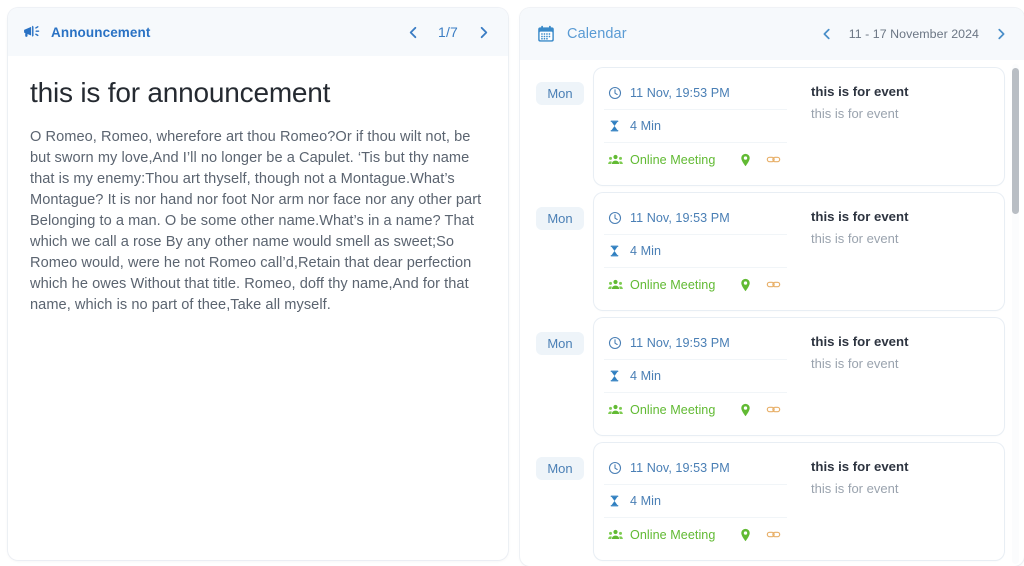  I want to click on announcement-page-count: 1/7, so click(448, 32).